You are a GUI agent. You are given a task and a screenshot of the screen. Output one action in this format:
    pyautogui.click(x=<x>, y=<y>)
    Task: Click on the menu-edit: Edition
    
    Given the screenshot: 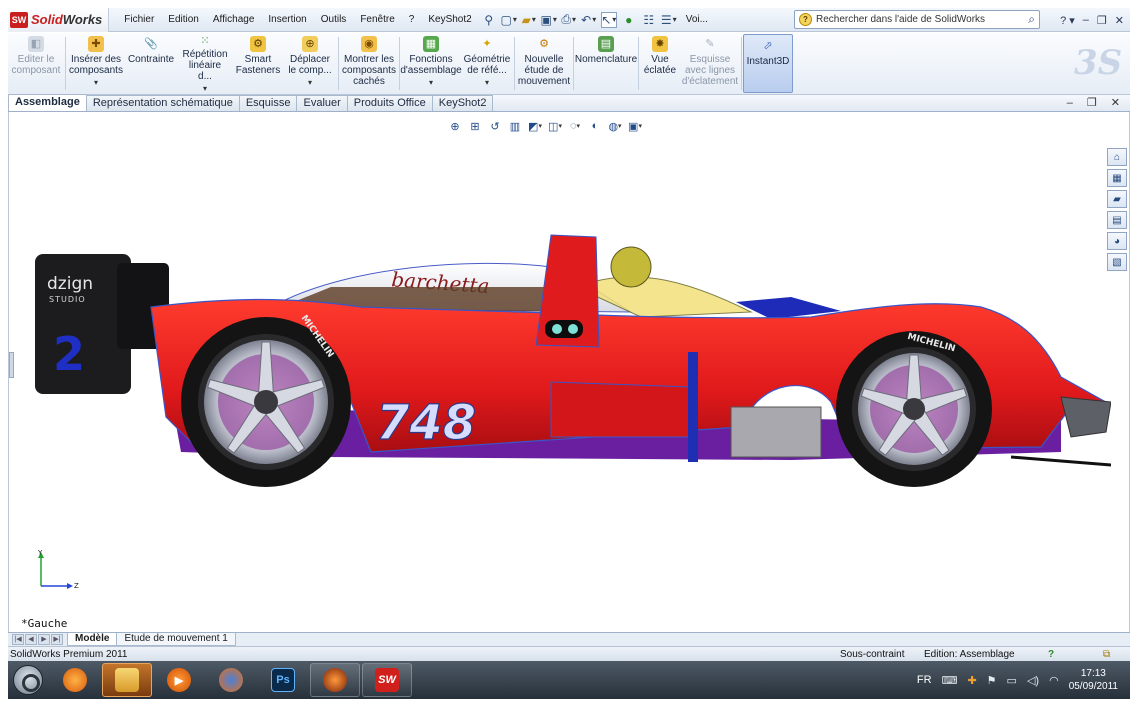 What is the action you would take?
    pyautogui.click(x=183, y=20)
    